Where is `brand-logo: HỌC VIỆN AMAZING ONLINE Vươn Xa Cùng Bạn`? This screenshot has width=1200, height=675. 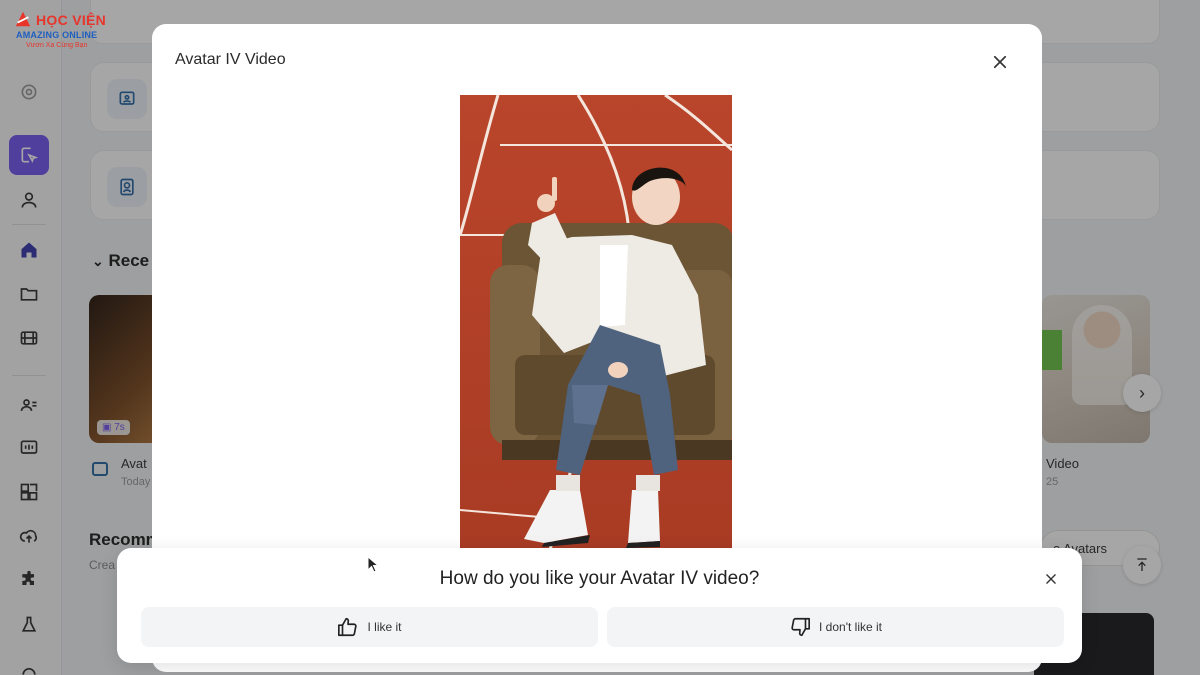
brand-logo: HỌC VIỆN AMAZING ONLINE Vươn Xa Cùng Bạn is located at coordinates (59, 31).